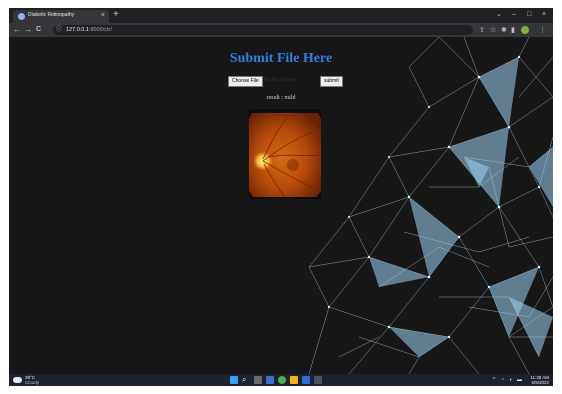 The image size is (562, 394). Describe the element at coordinates (51, 15) in the screenshot. I see `tab-title: Diabetic Retinopathy` at that location.